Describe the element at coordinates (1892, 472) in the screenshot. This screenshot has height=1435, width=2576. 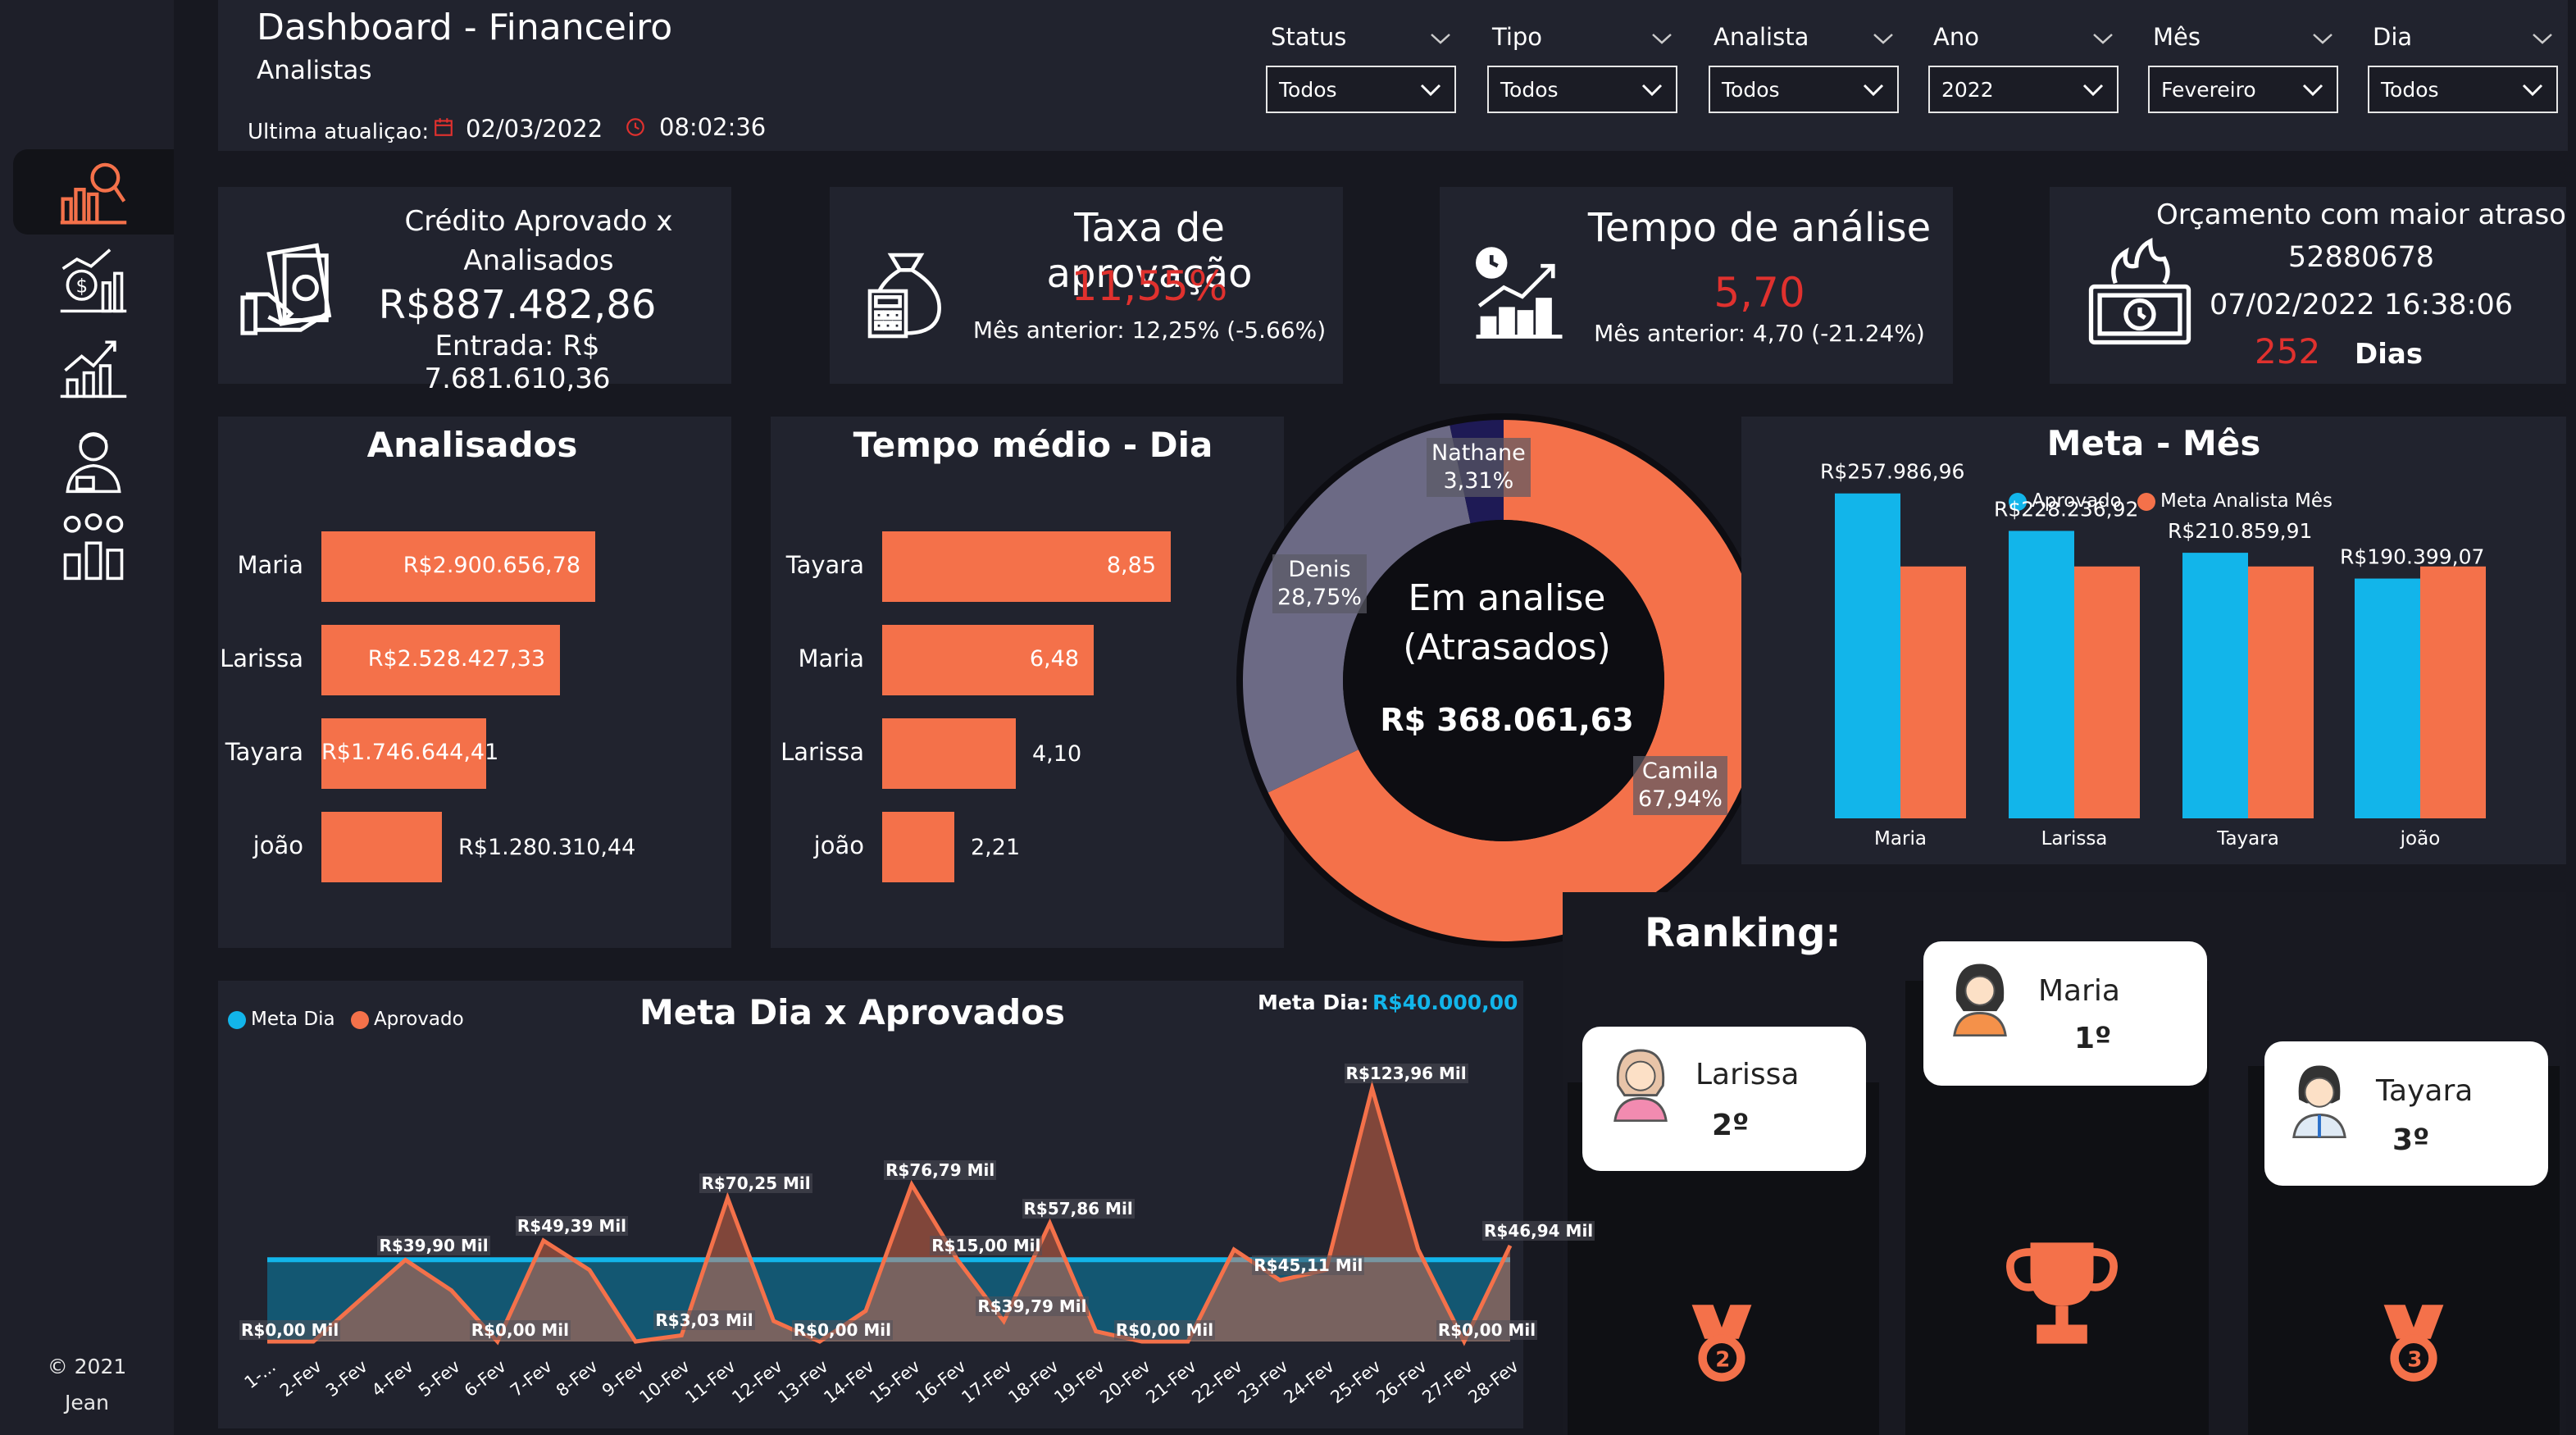
I see `meta-mes-value-label: R$257.986,96` at that location.